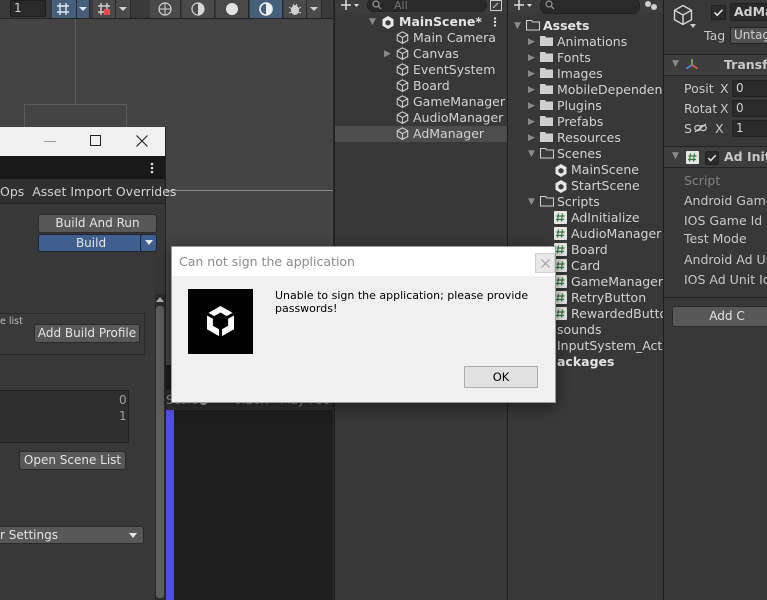  I want to click on shaded-button, so click(232, 9).